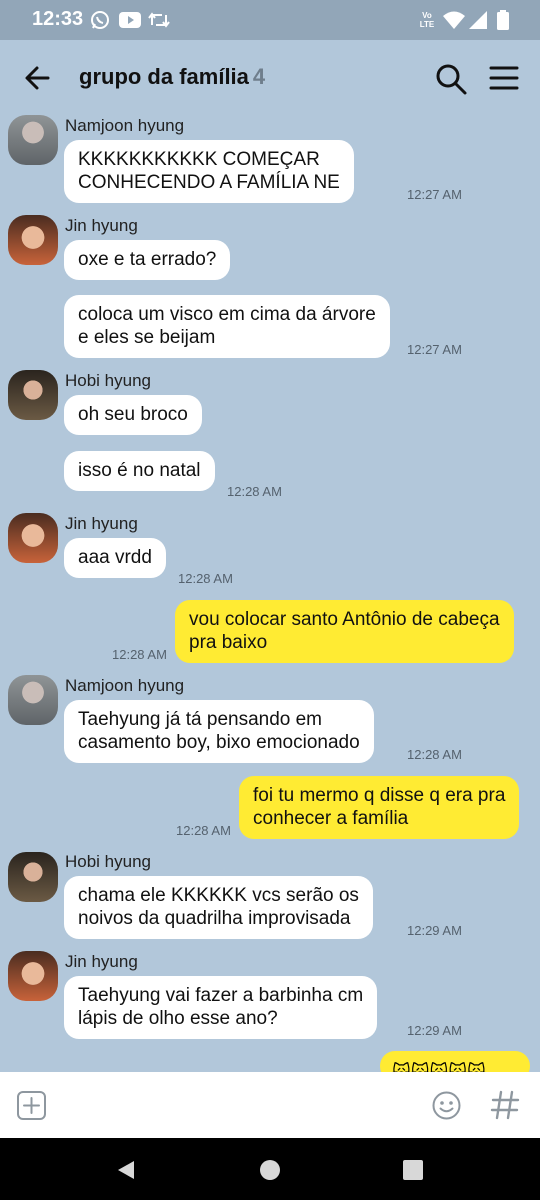  Describe the element at coordinates (219, 742) in the screenshot. I see `message-text-line: casamento boy, bixo emocionado` at that location.